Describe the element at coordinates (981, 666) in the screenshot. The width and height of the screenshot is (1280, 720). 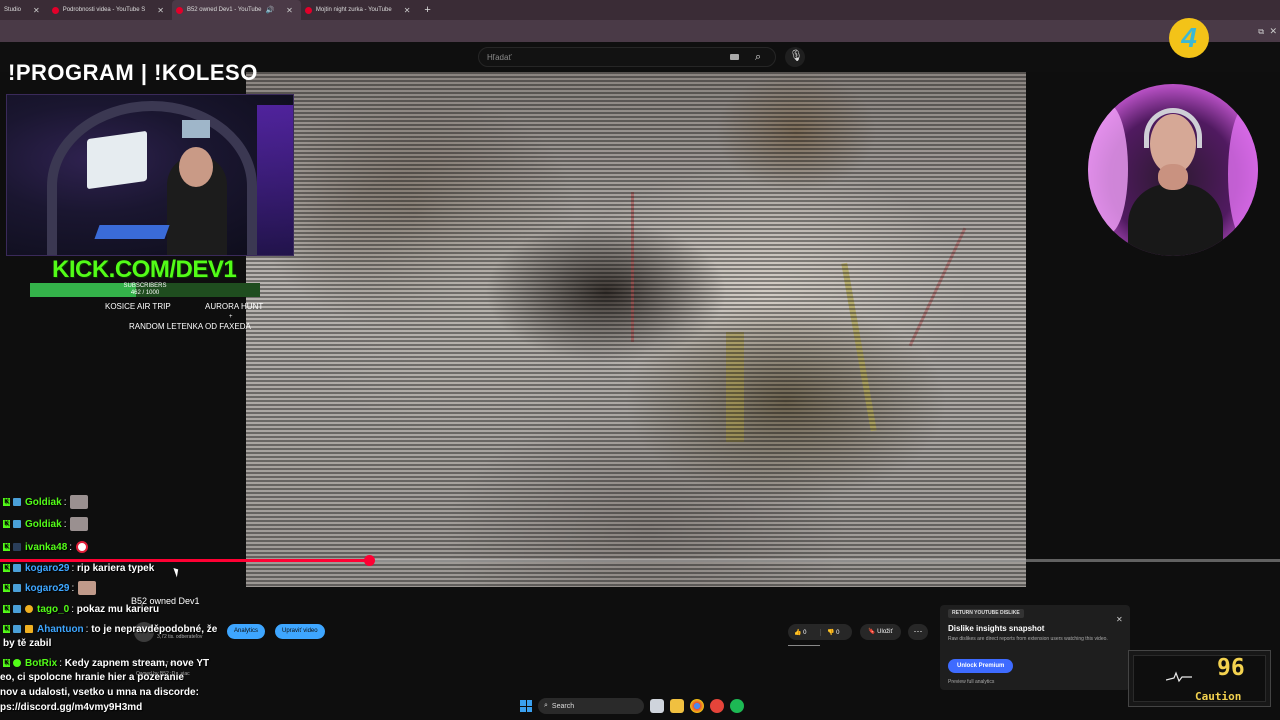
I see `unlock-premium-button: Unlock Premium` at that location.